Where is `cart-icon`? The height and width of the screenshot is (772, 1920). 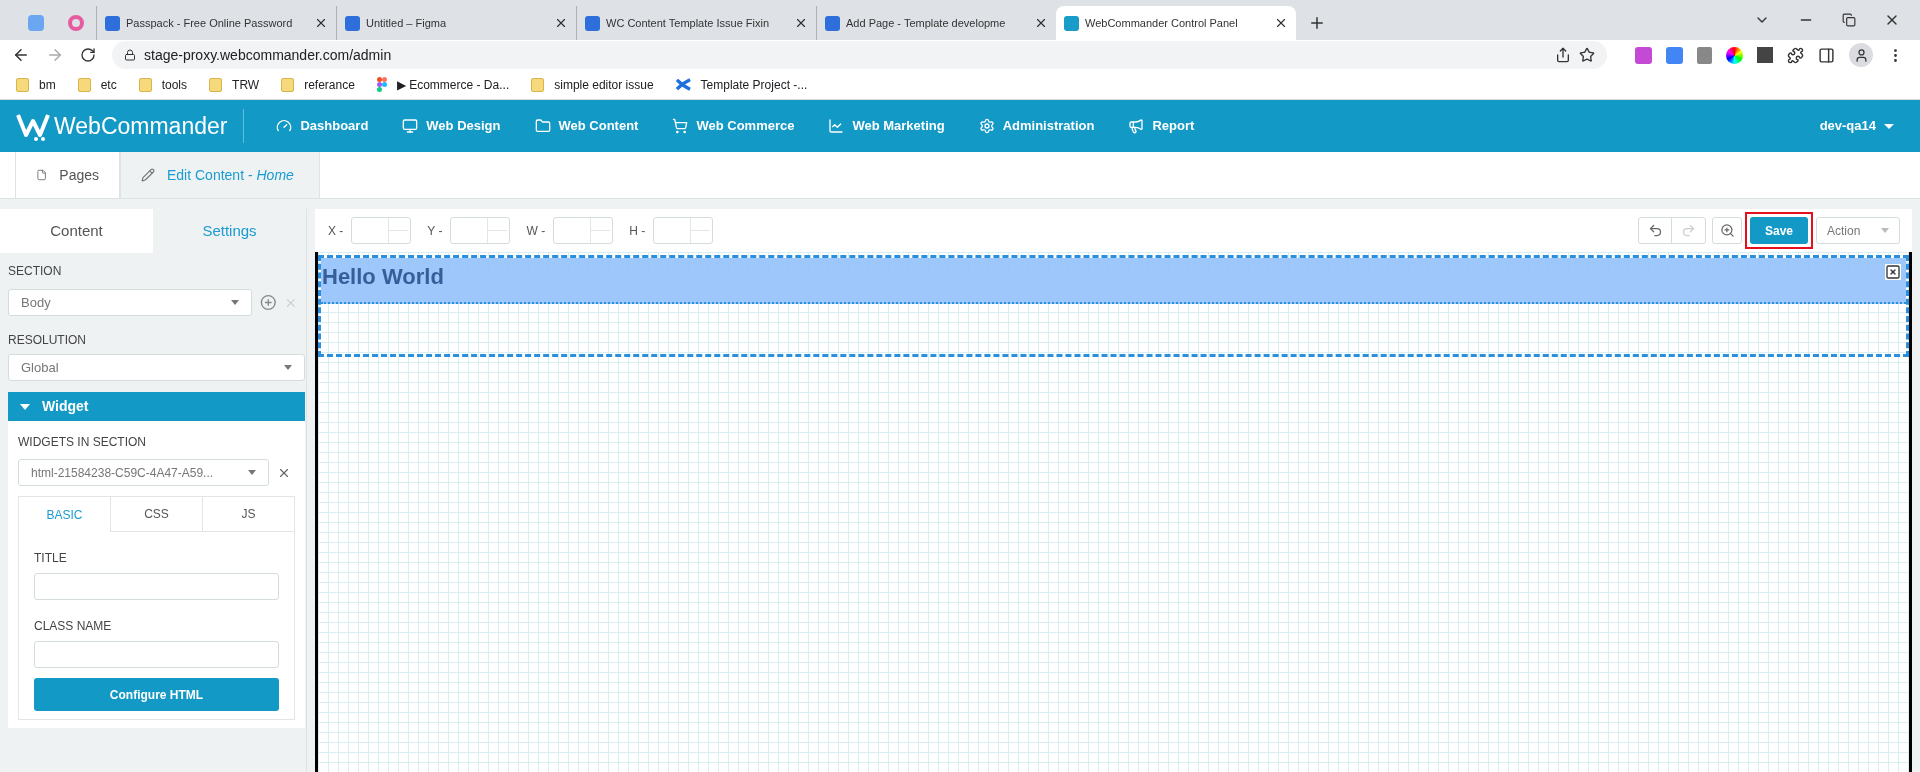
cart-icon is located at coordinates (680, 126).